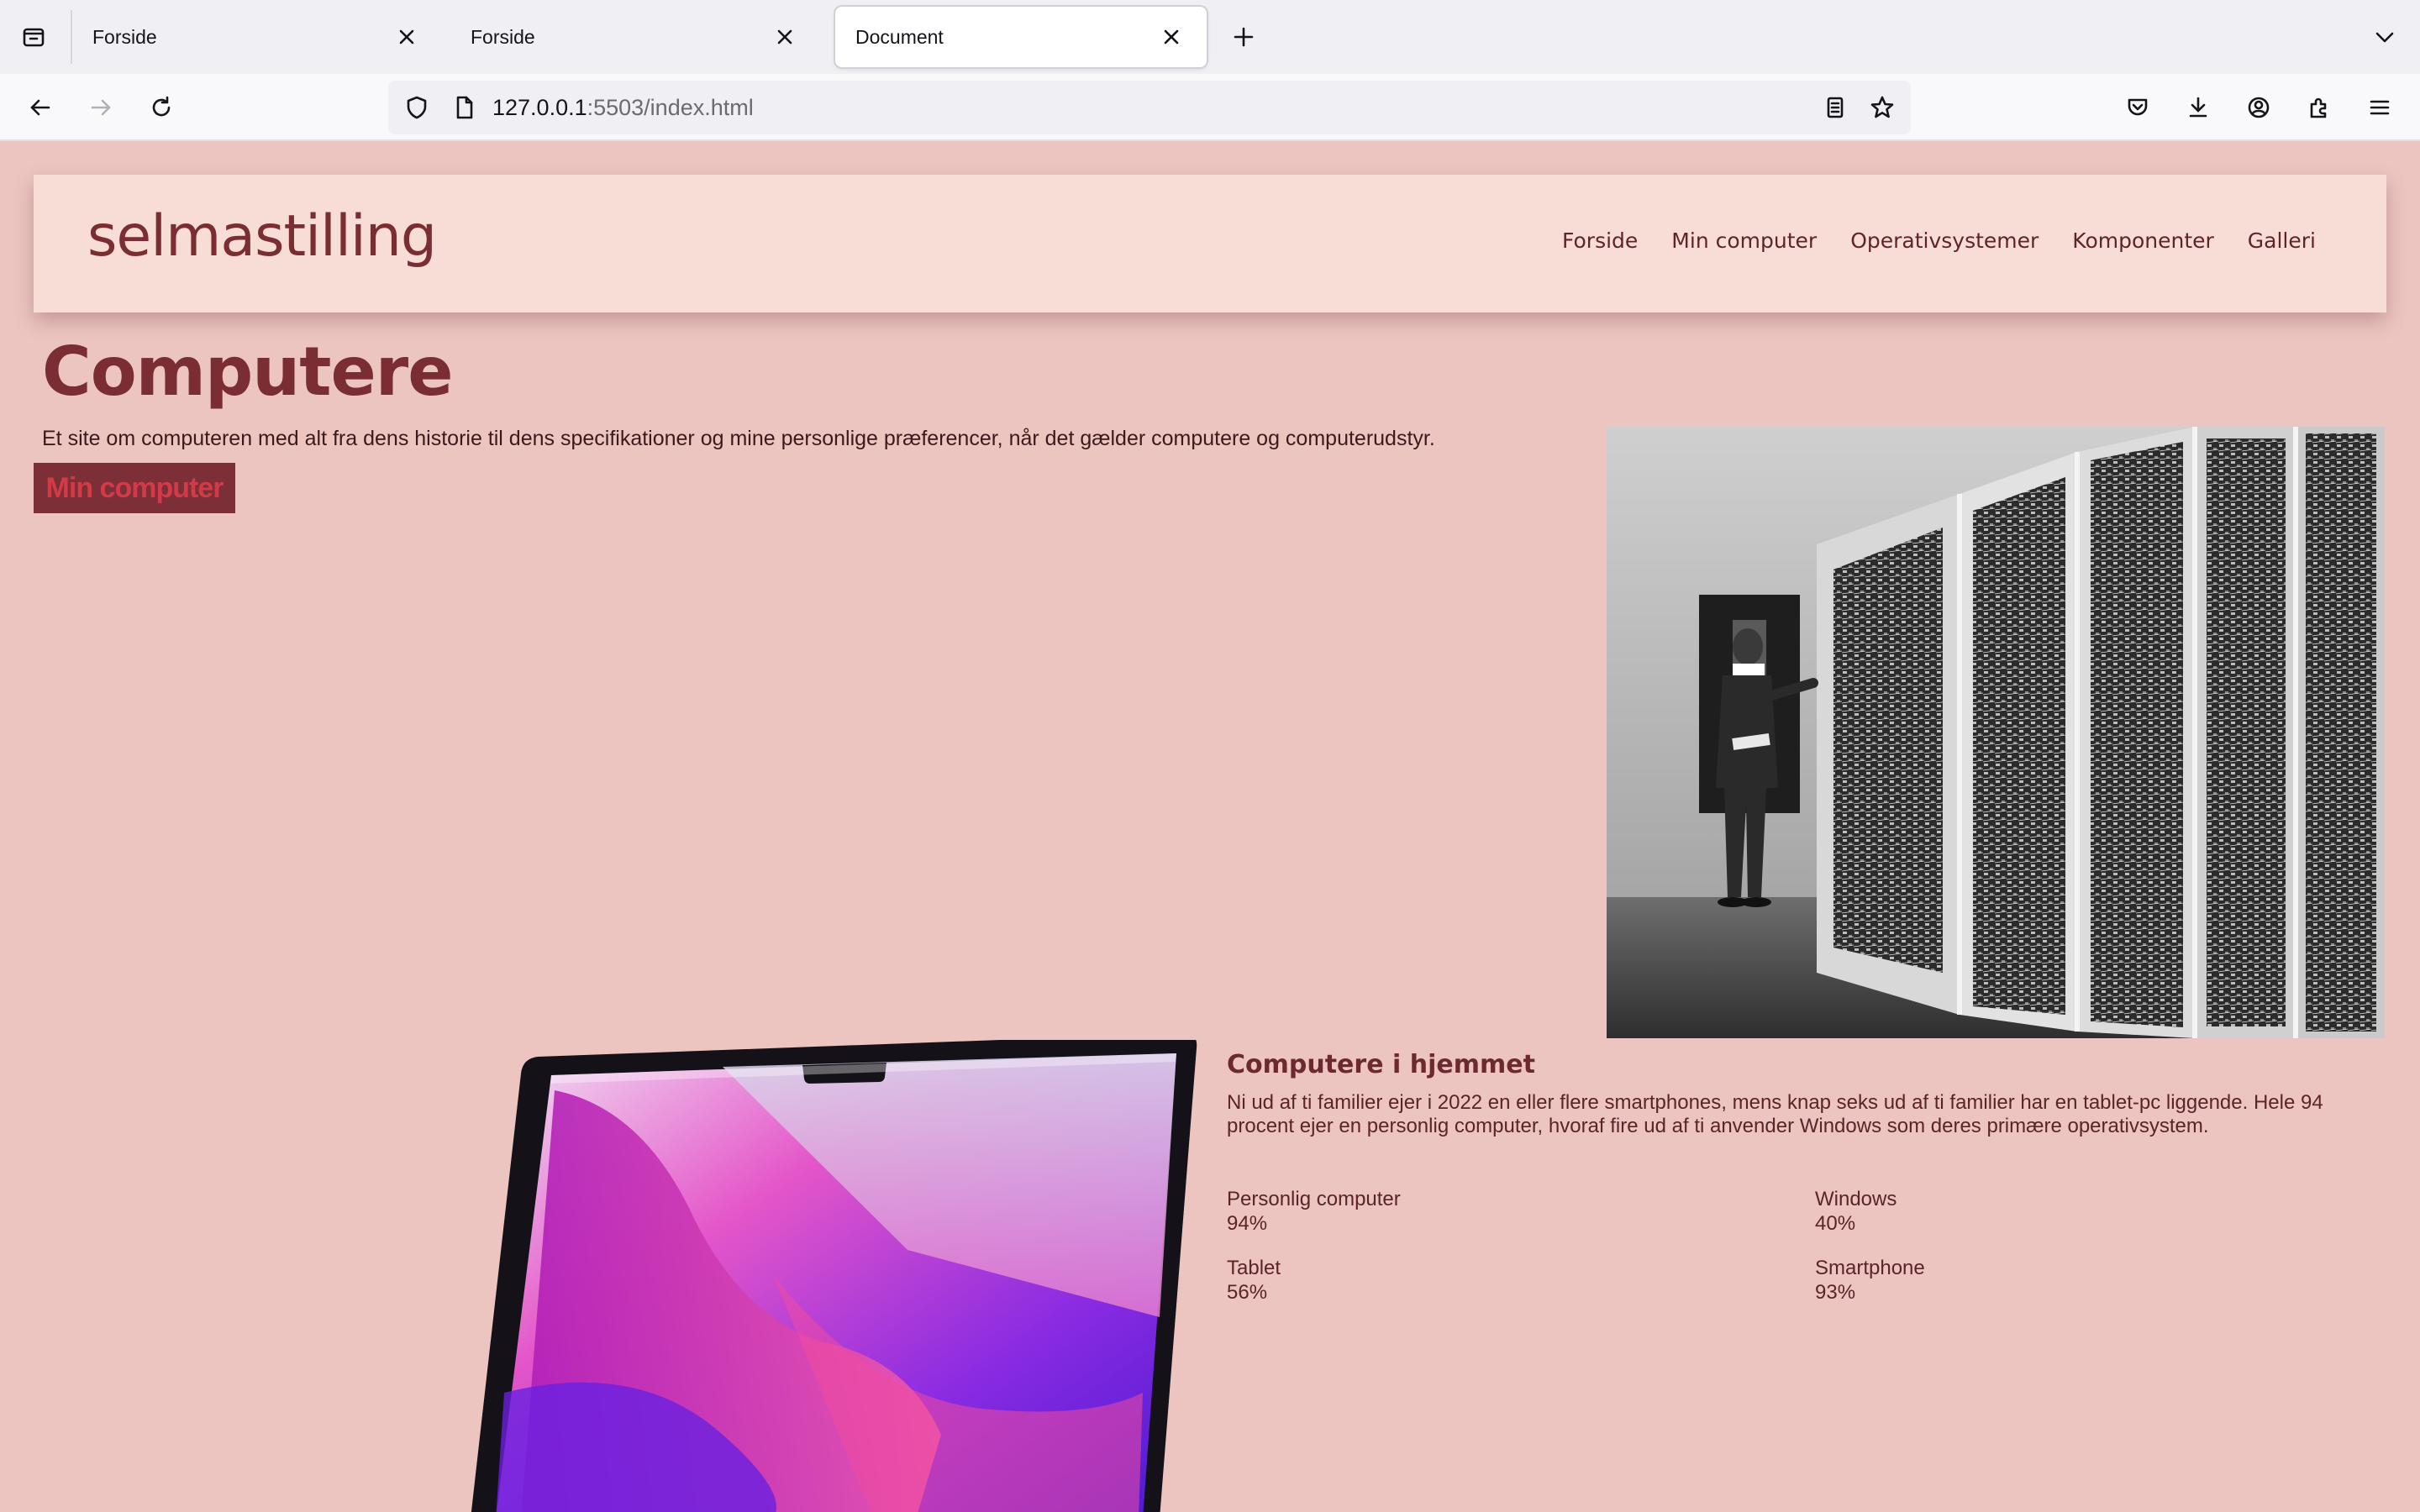 The image size is (2420, 1512). I want to click on menu-button, so click(2380, 107).